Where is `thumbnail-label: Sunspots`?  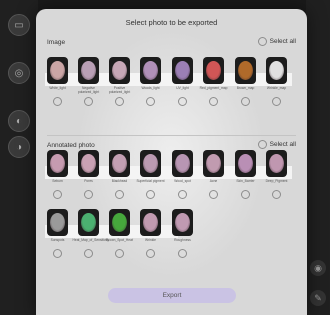 thumbnail-label: Sunspots is located at coordinates (57, 240).